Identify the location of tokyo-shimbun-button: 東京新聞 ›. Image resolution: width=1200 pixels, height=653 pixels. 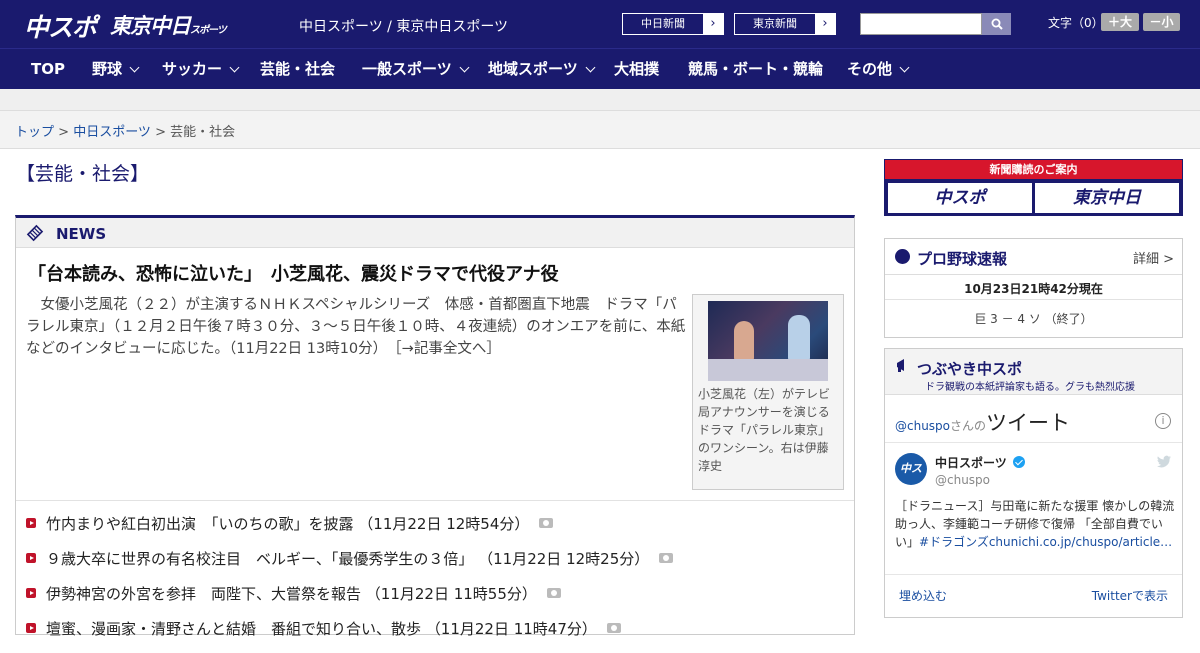
(785, 24).